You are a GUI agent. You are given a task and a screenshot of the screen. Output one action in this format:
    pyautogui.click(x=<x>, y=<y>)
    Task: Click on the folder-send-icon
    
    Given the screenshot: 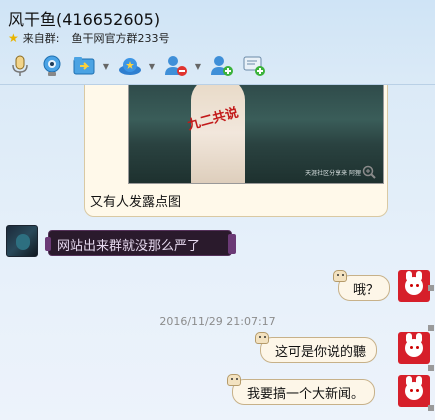 What is the action you would take?
    pyautogui.click(x=84, y=66)
    